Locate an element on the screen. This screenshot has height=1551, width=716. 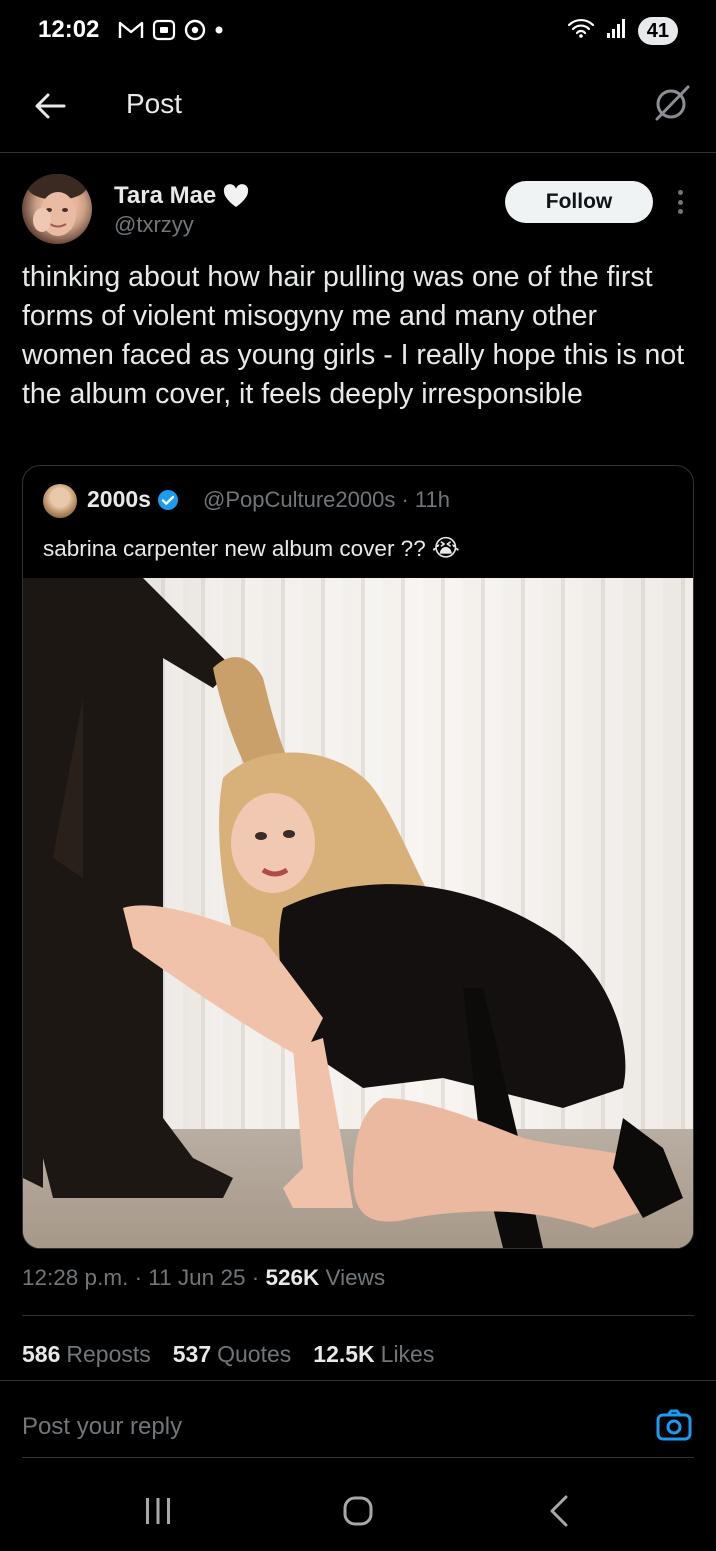
header-divider is located at coordinates (358, 152).